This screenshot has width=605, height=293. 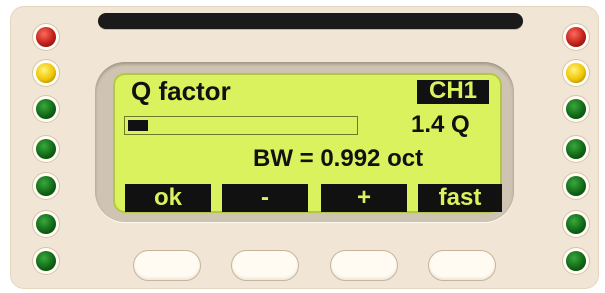 I want to click on minus-button, so click(x=265, y=265).